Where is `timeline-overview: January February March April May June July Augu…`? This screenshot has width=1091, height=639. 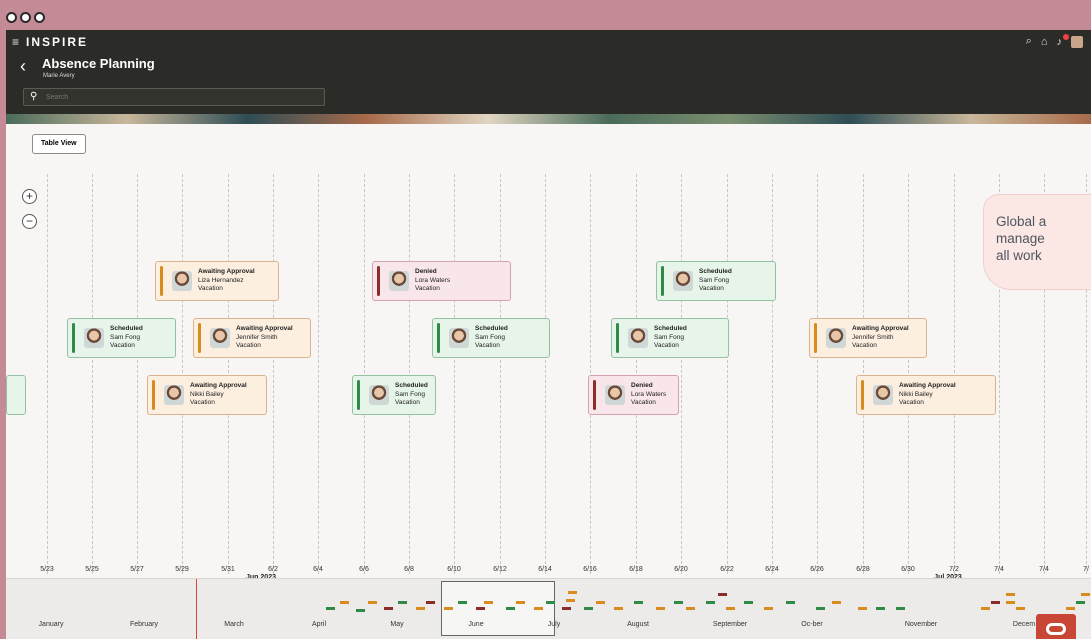
timeline-overview: January February March April May June July Augu… is located at coordinates (548, 608).